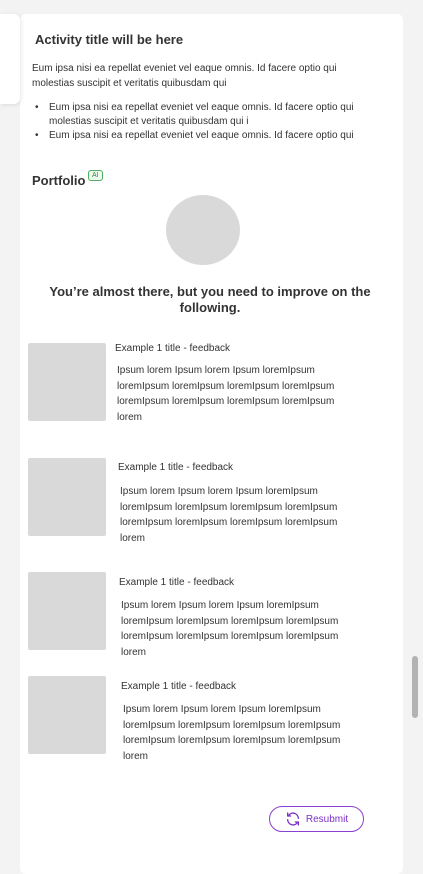  What do you see at coordinates (203, 230) in the screenshot?
I see `avatar-placeholder` at bounding box center [203, 230].